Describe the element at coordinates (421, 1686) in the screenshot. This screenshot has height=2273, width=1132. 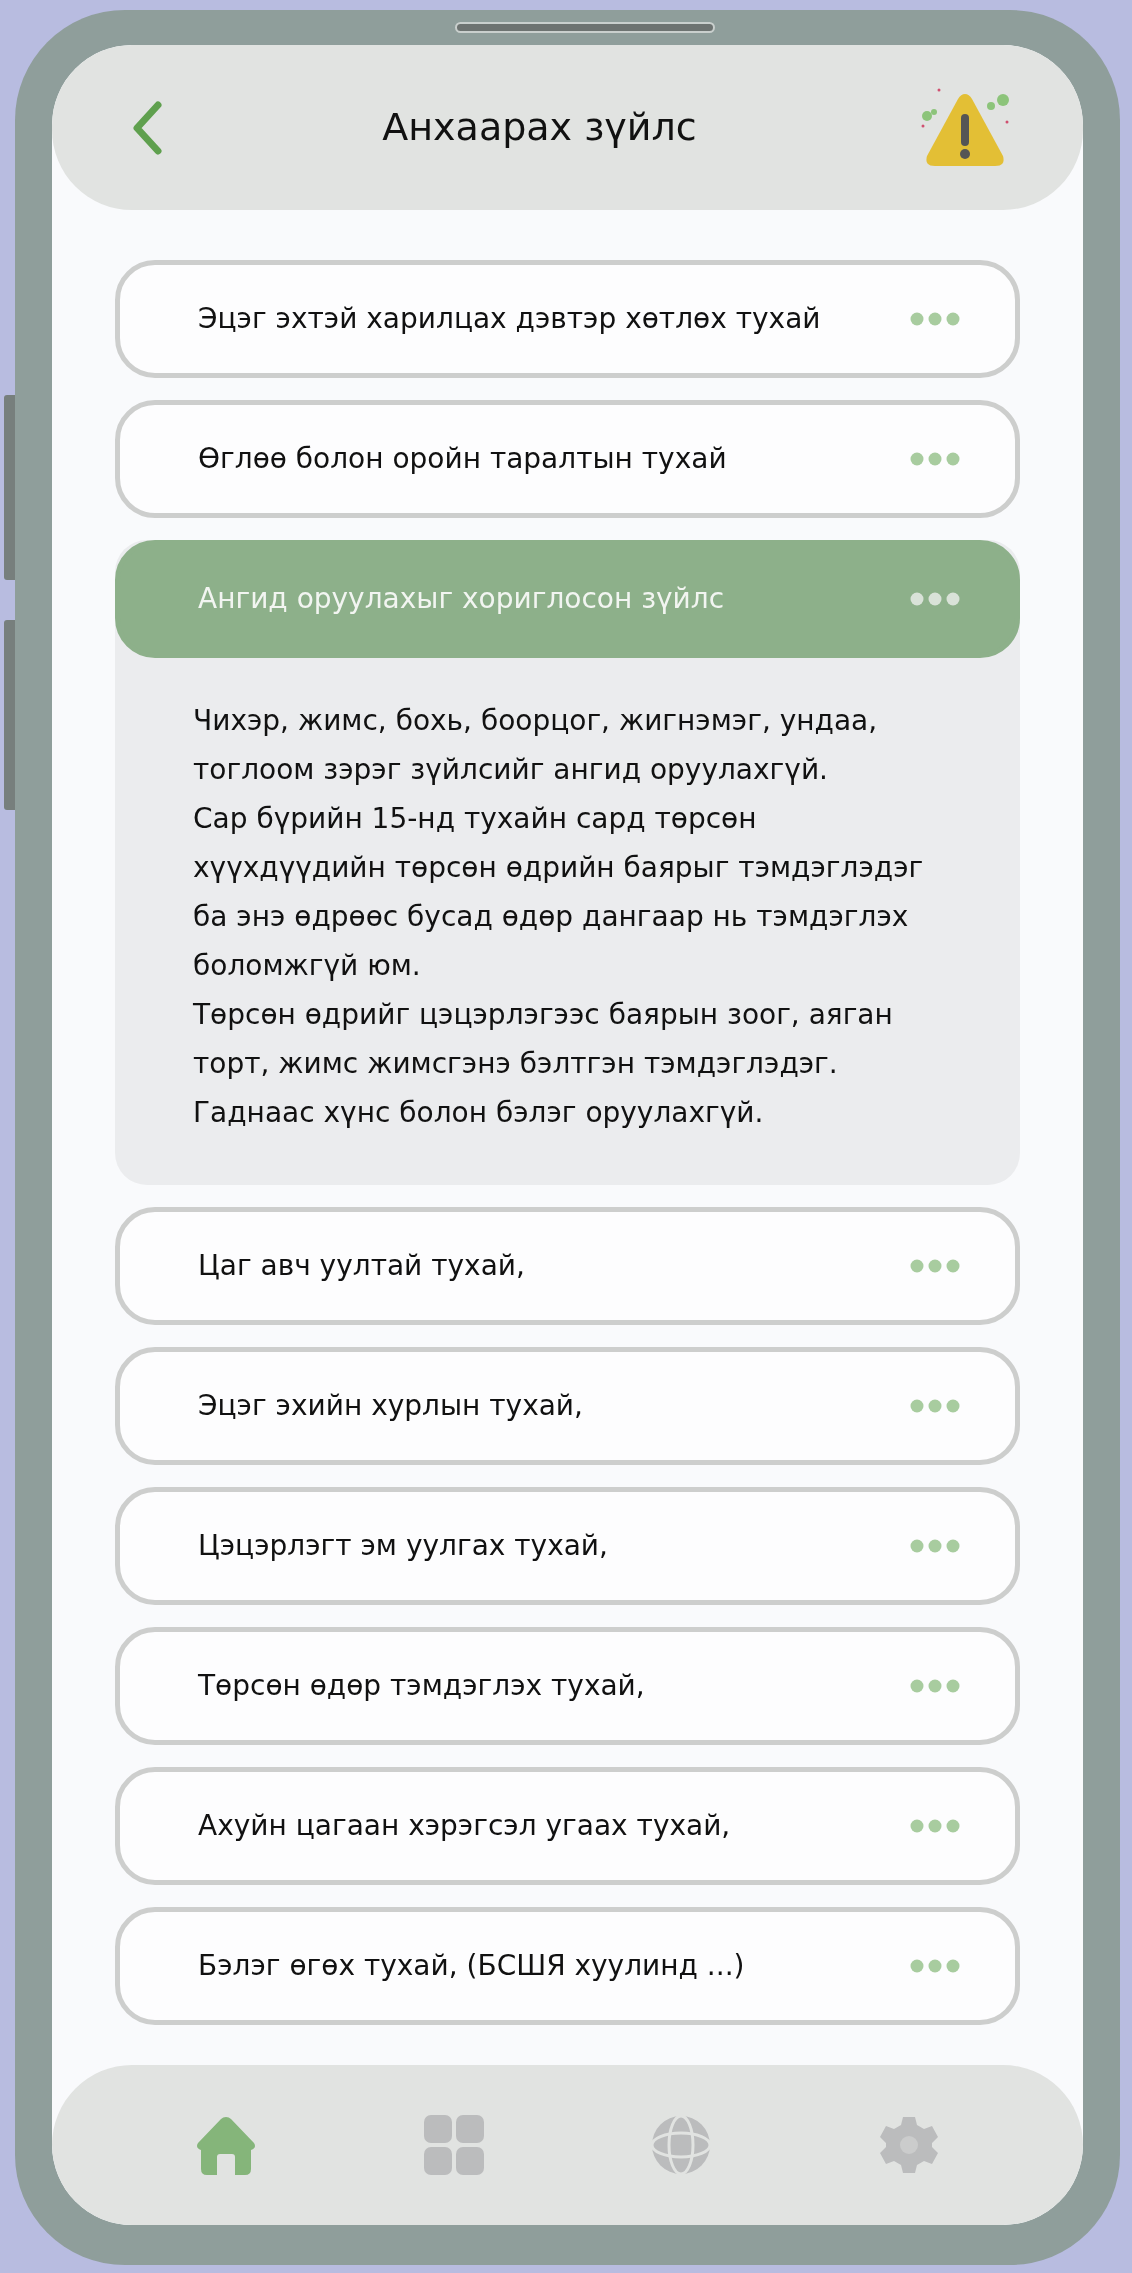
I see `item-title: Төрсөн өдөр тэмдэглэх тухай,` at that location.